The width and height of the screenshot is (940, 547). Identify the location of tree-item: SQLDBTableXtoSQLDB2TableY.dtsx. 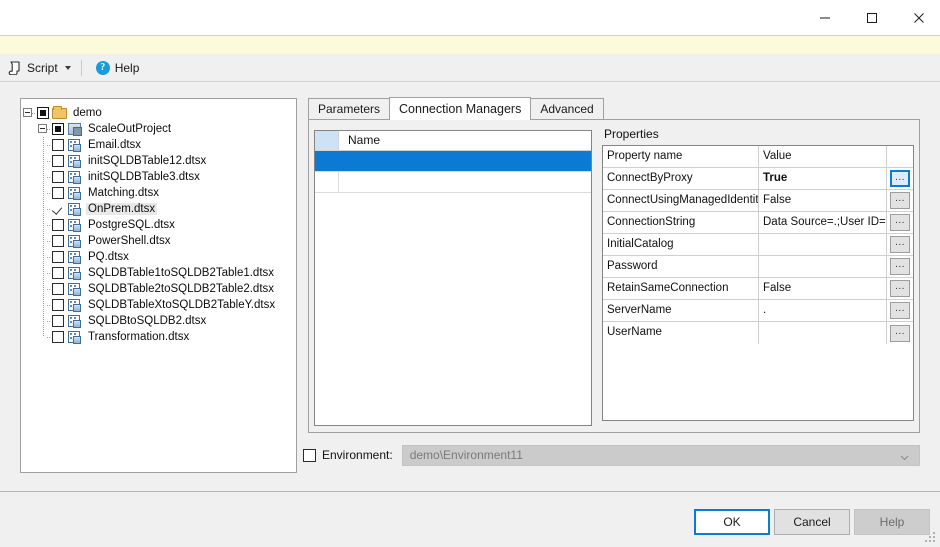
(158, 305).